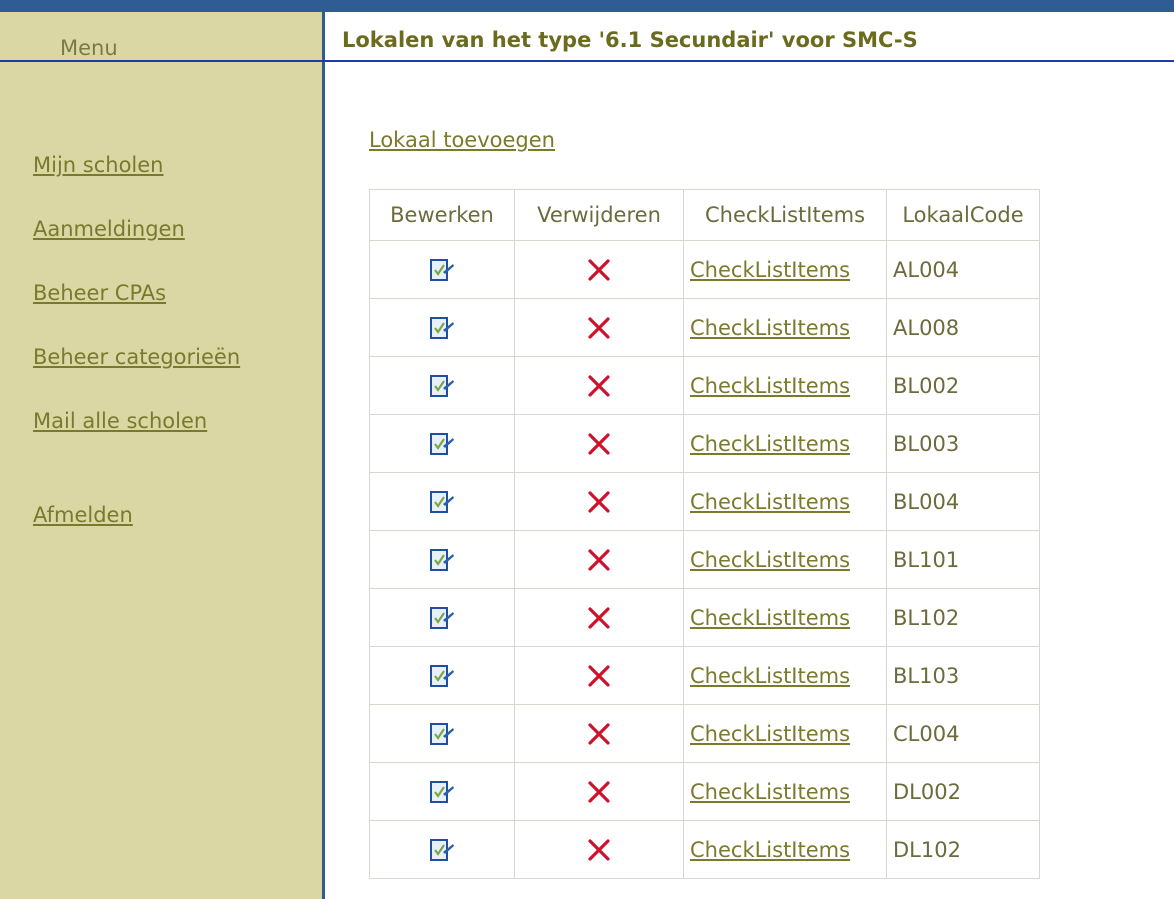 Image resolution: width=1174 pixels, height=899 pixels. I want to click on sidebar-item-beheer-categorieen: Beheer categorieën, so click(136, 357).